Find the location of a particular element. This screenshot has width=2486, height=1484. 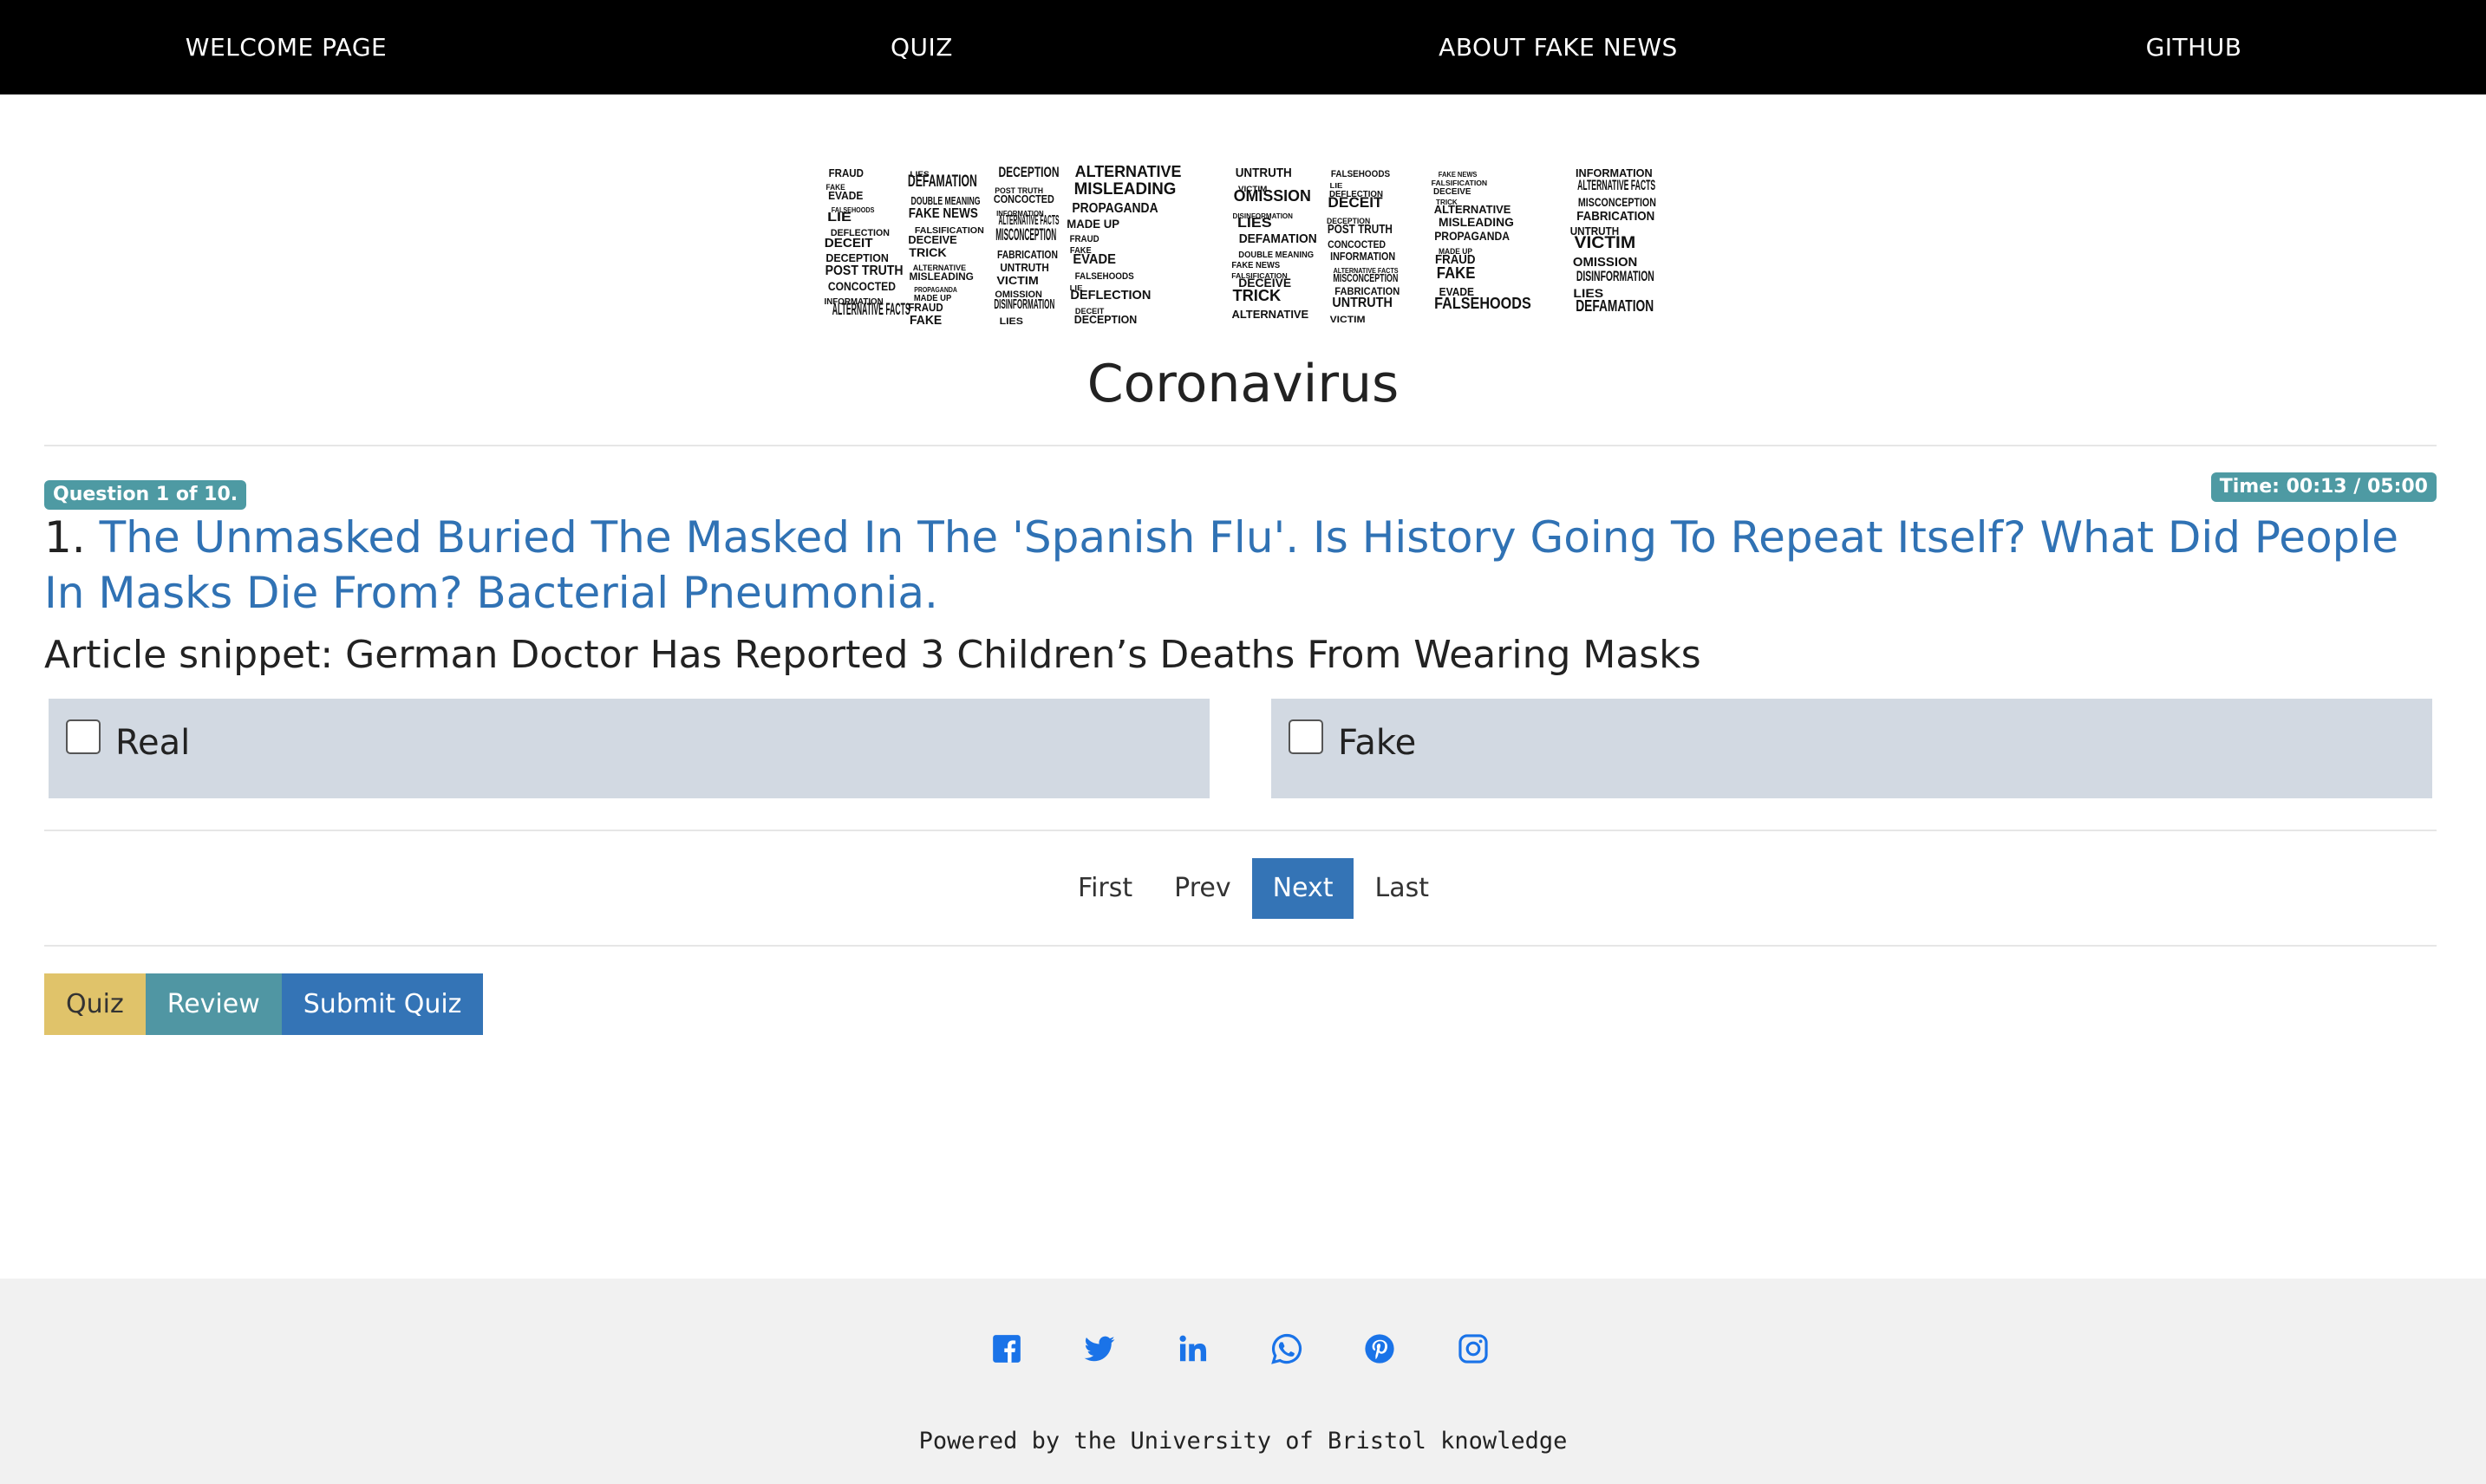

nav-quiz: QUIZ is located at coordinates (922, 47).